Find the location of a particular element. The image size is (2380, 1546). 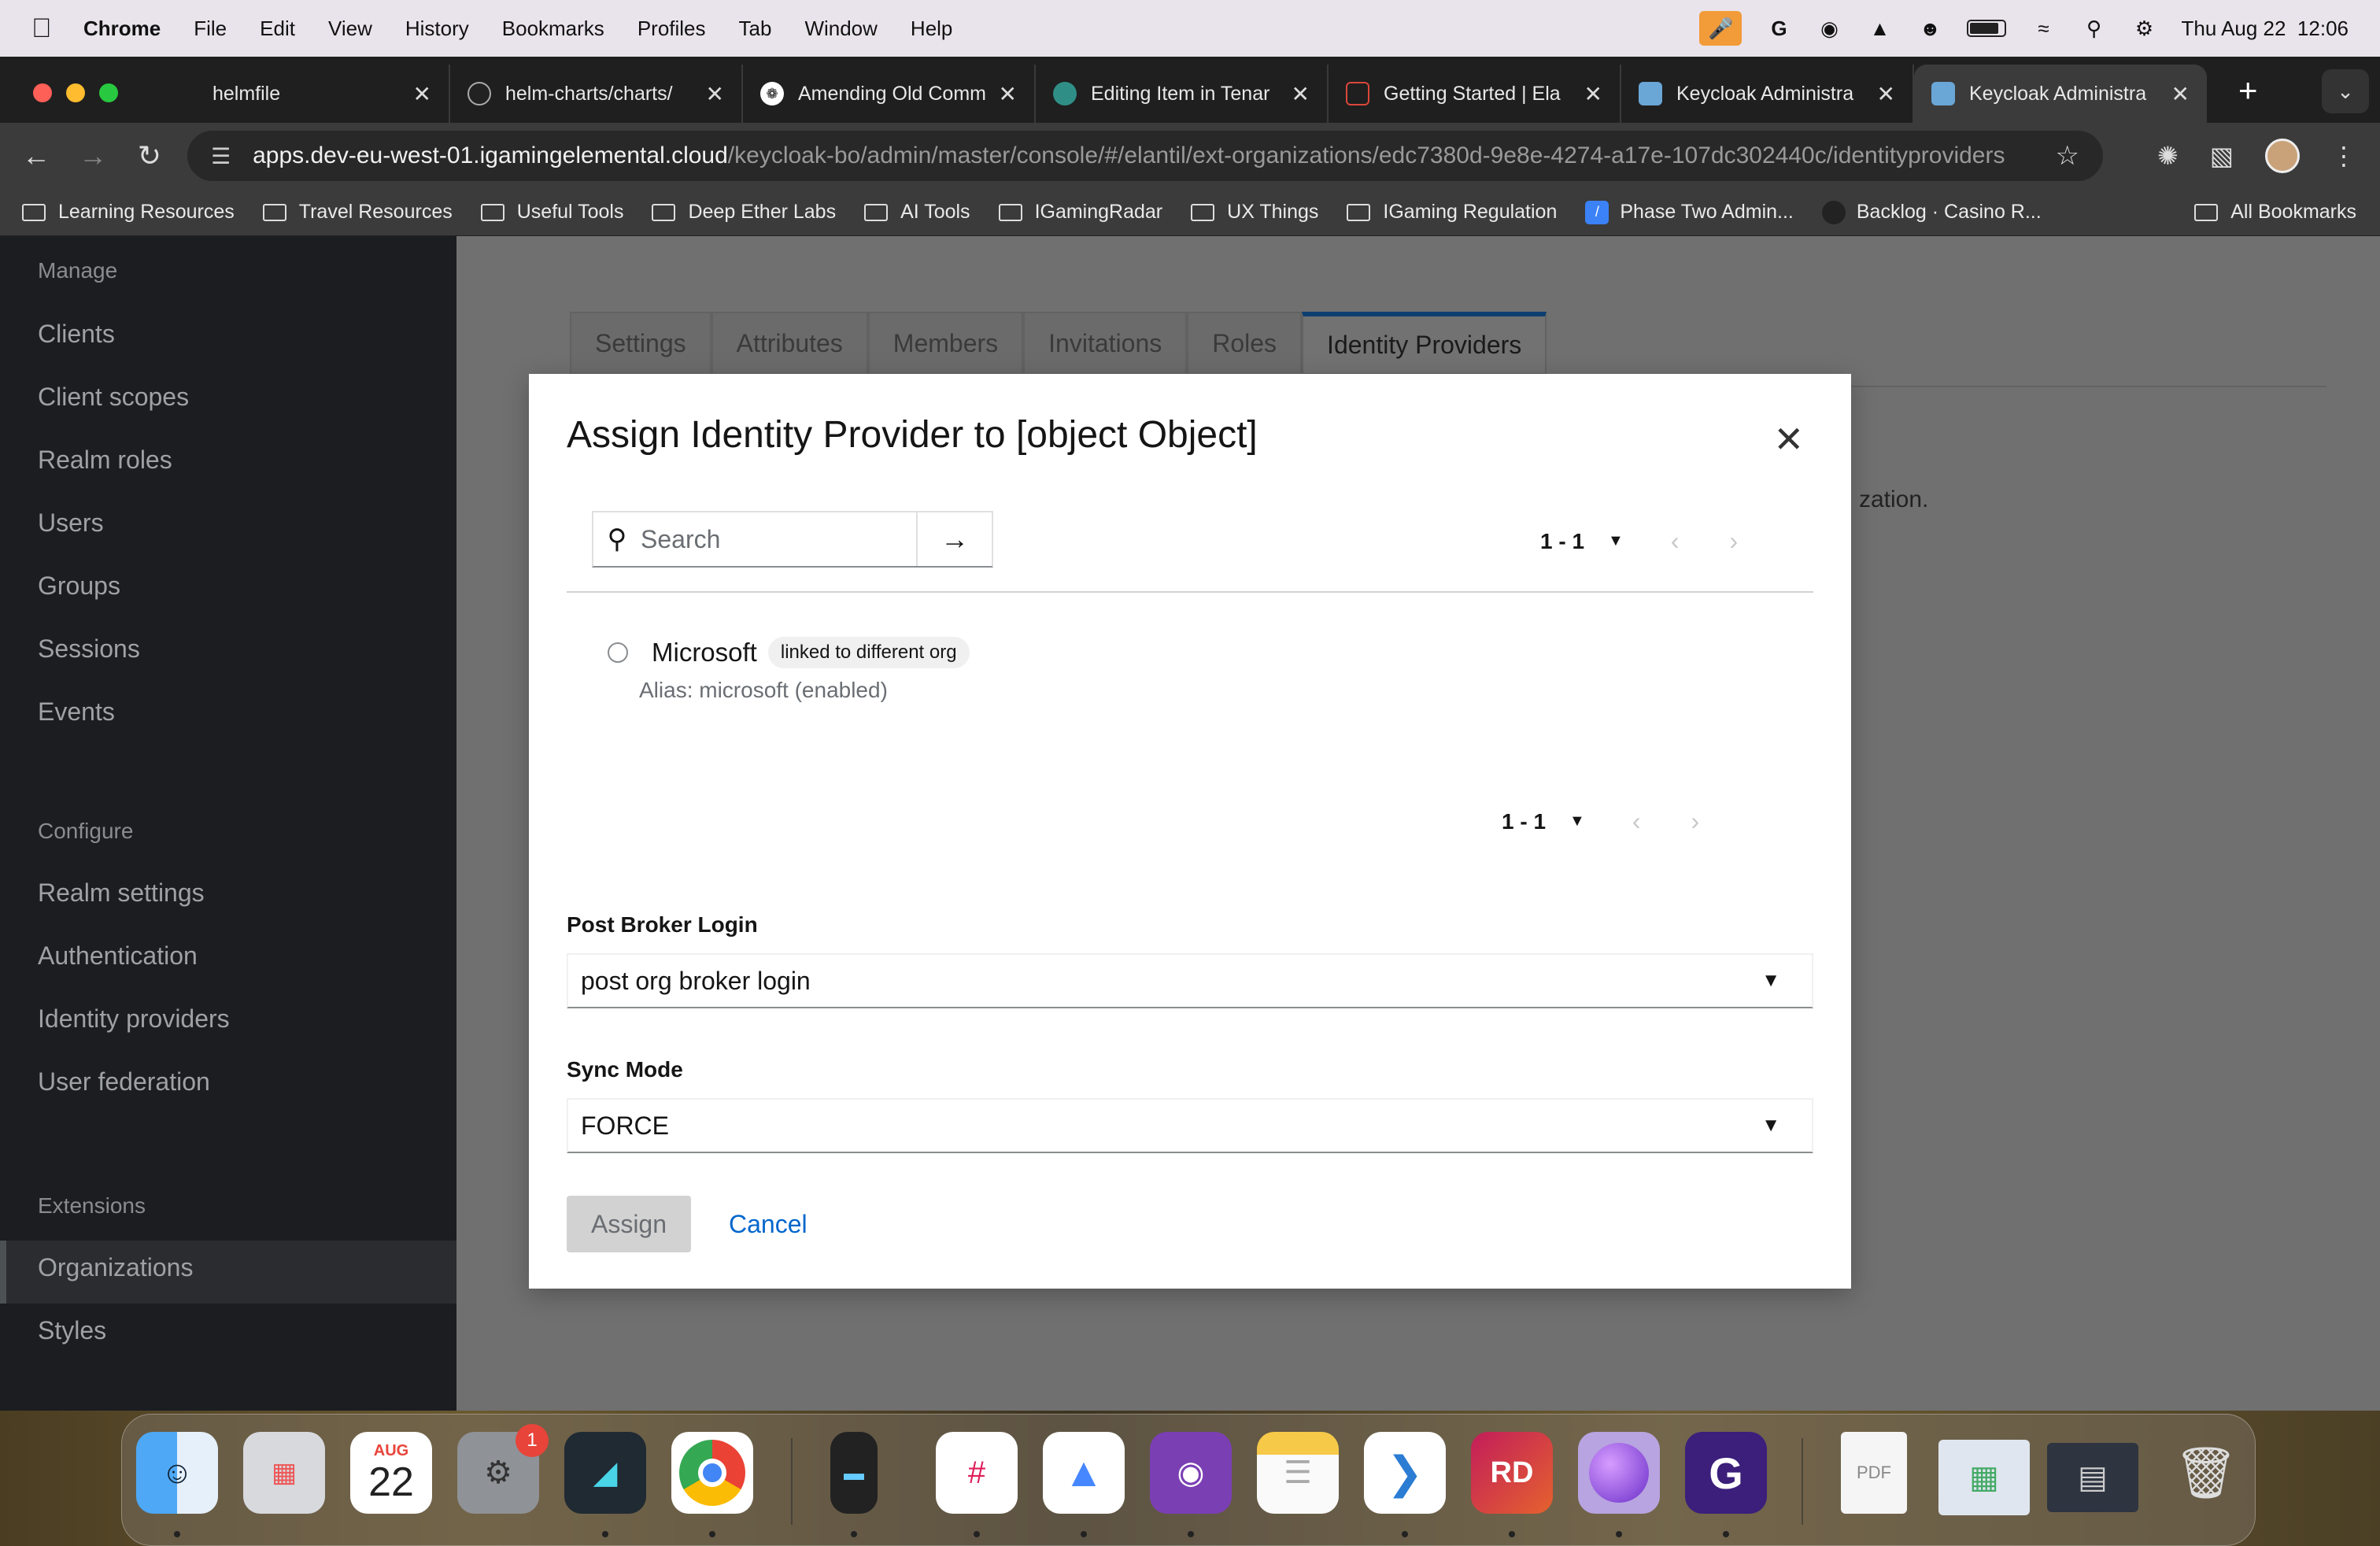

window-screenshot-icon: ▤ is located at coordinates (2092, 1477).